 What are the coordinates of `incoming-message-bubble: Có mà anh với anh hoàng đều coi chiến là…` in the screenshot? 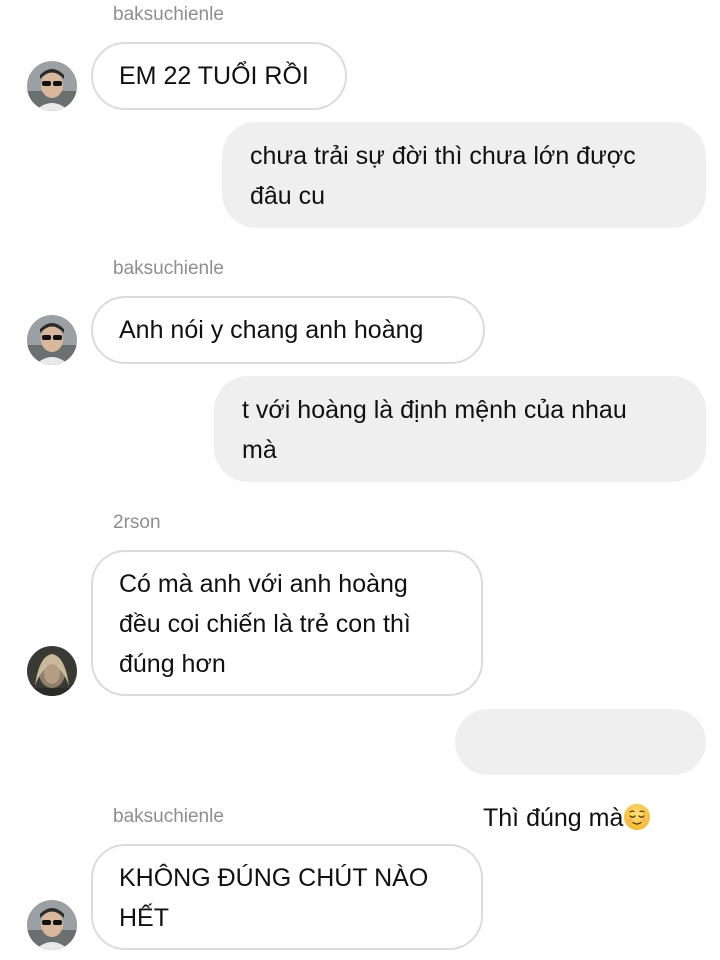 It's located at (287, 623).